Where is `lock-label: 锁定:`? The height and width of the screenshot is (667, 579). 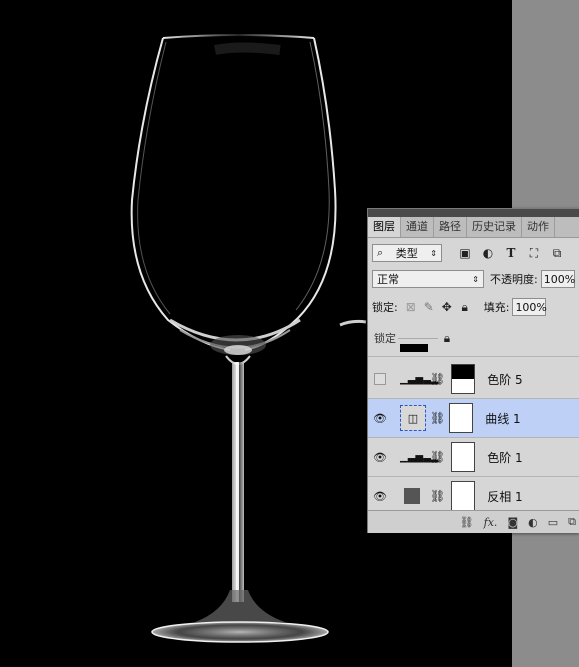
lock-label: 锁定: is located at coordinates (385, 307).